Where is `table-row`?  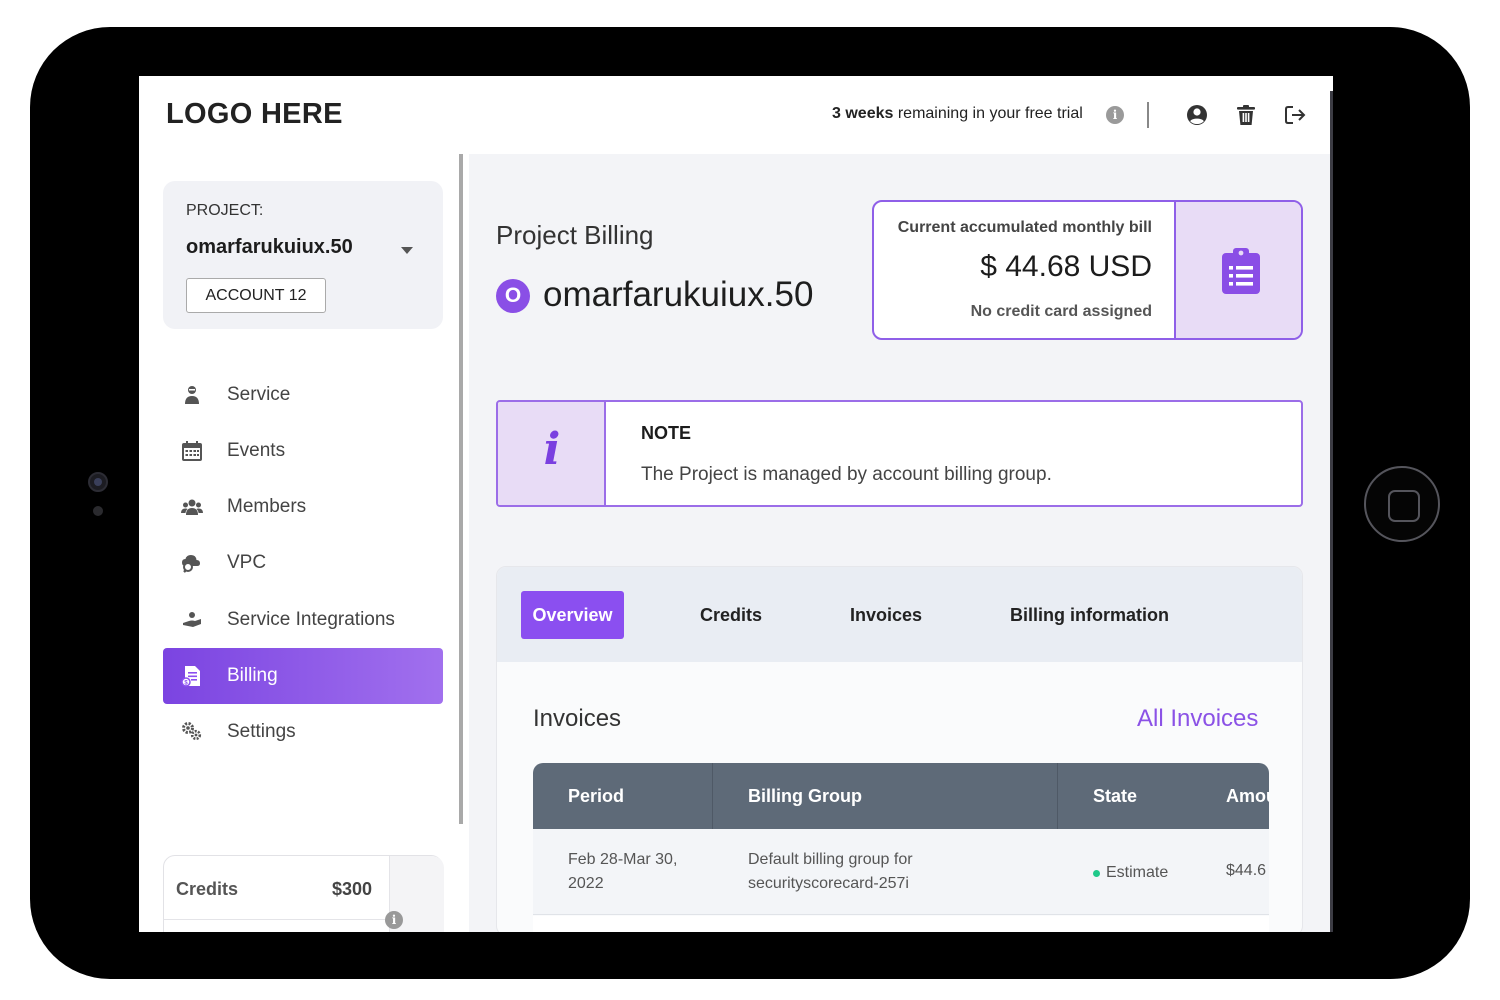
table-row is located at coordinates (901, 924).